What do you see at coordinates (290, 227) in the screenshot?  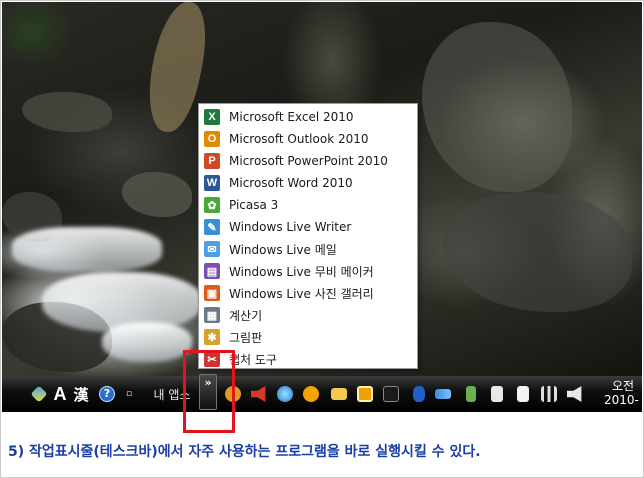 I see `menu-item-label: Windows Live Writer` at bounding box center [290, 227].